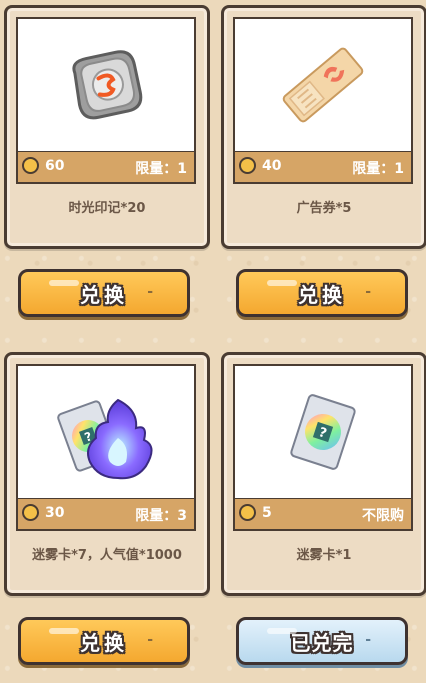 The width and height of the screenshot is (426, 683). What do you see at coordinates (106, 514) in the screenshot?
I see `price-bar: 30 限量：3` at bounding box center [106, 514].